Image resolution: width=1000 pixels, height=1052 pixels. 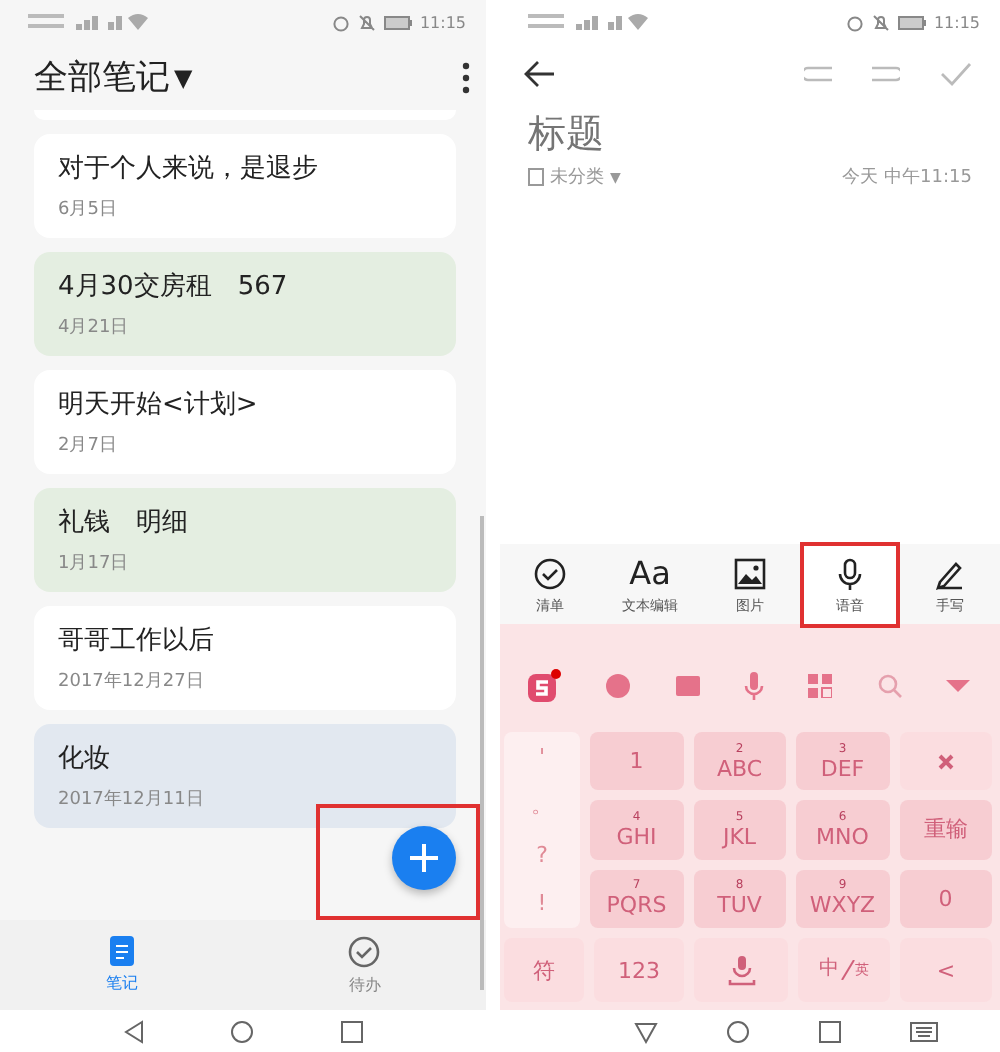 I want to click on dropdown-arrow: ▼, so click(x=183, y=77).